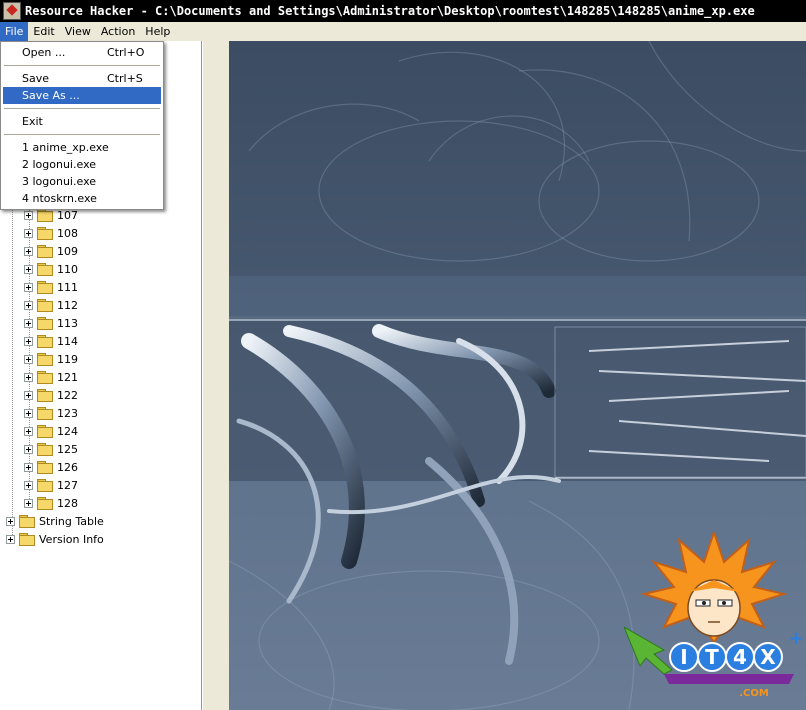 The image size is (806, 710). Describe the element at coordinates (51, 251) in the screenshot. I see `tree-item-109: 109` at that location.